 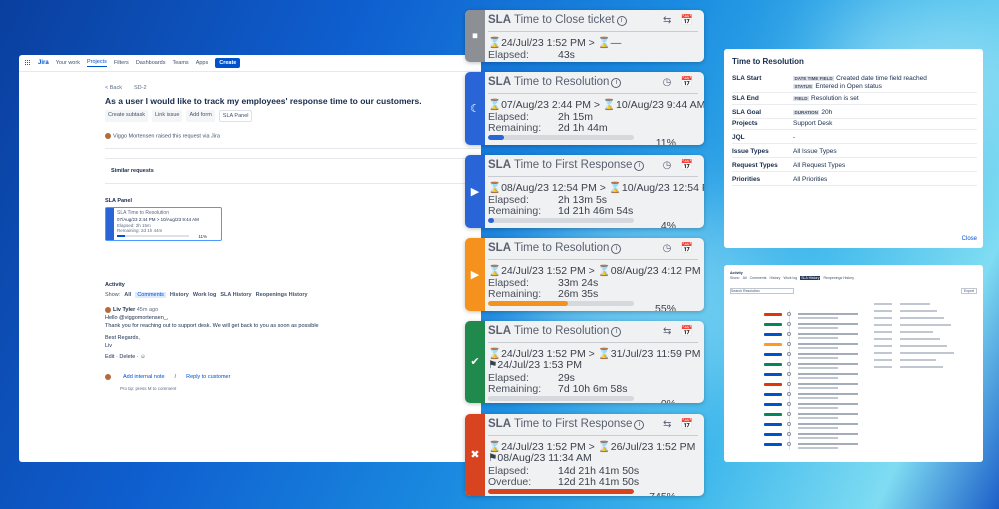 I want to click on progress-percent: 55%, so click(x=665, y=307).